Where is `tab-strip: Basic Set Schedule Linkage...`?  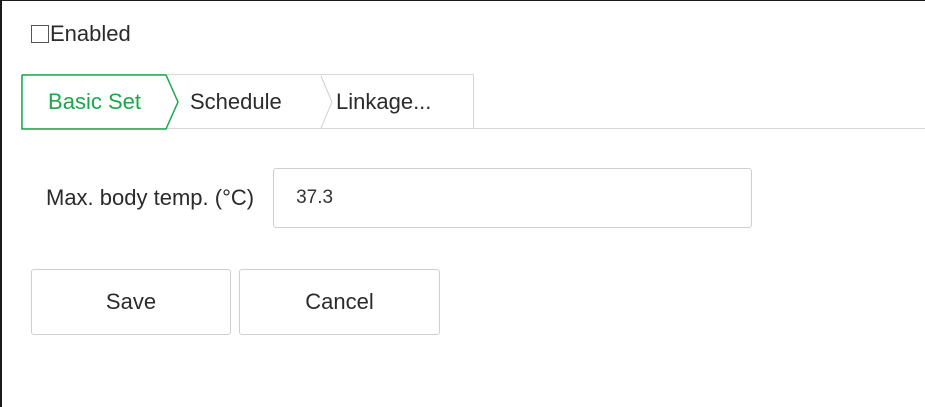
tab-strip: Basic Set Schedule Linkage... is located at coordinates (247, 102).